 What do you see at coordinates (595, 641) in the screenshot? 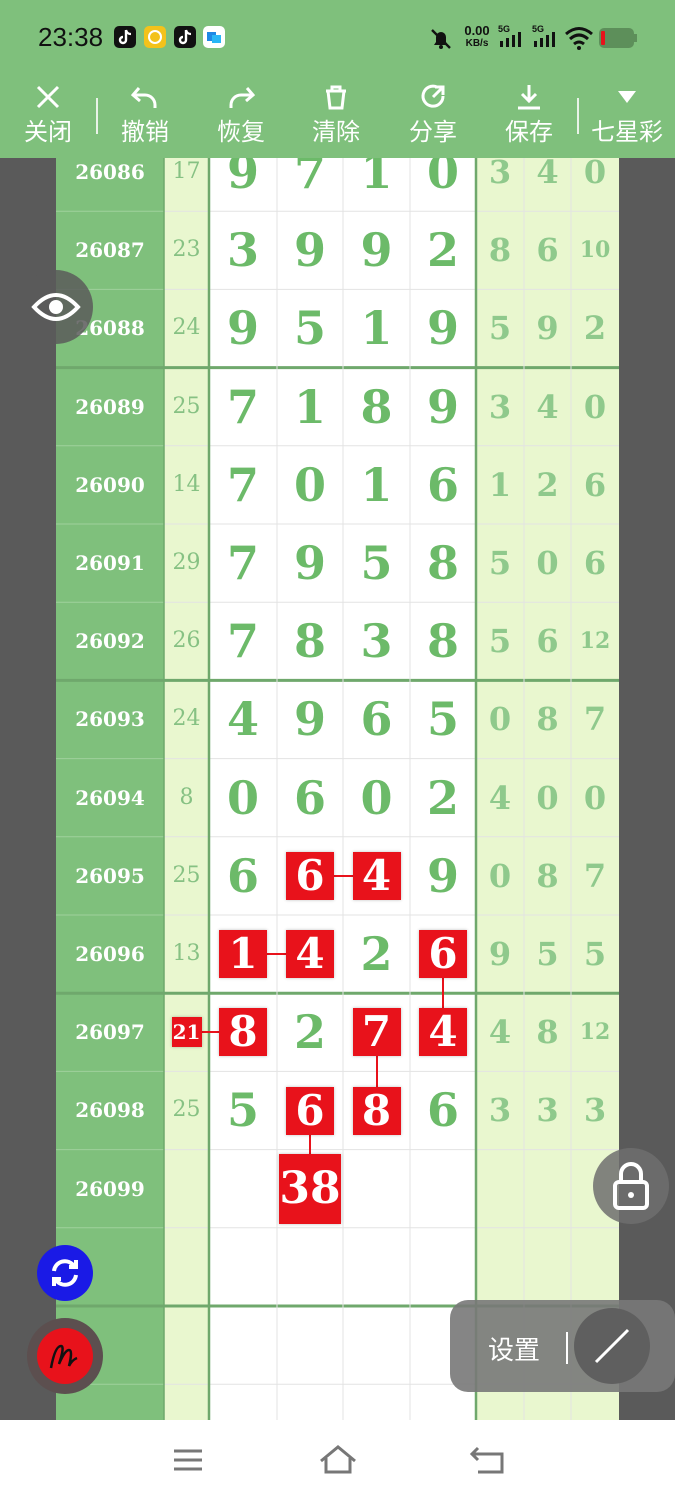
I see `extra-value: 12` at bounding box center [595, 641].